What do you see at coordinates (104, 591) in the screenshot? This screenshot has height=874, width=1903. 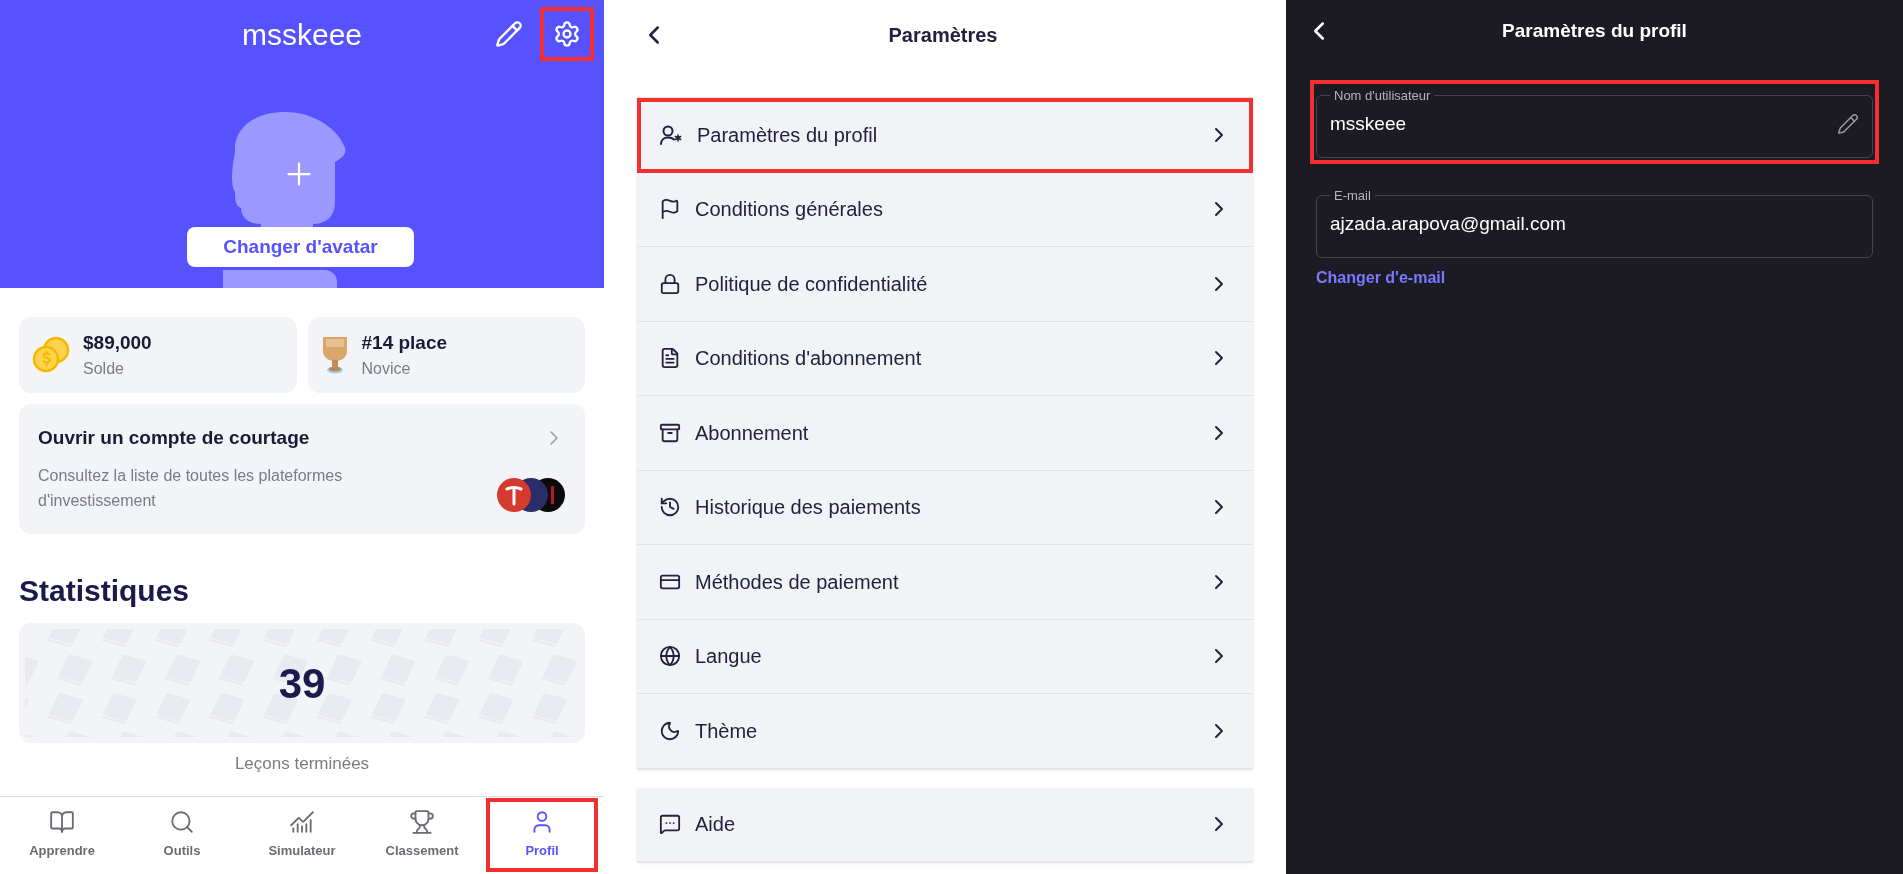 I see `statistics-heading: Statistiques` at bounding box center [104, 591].